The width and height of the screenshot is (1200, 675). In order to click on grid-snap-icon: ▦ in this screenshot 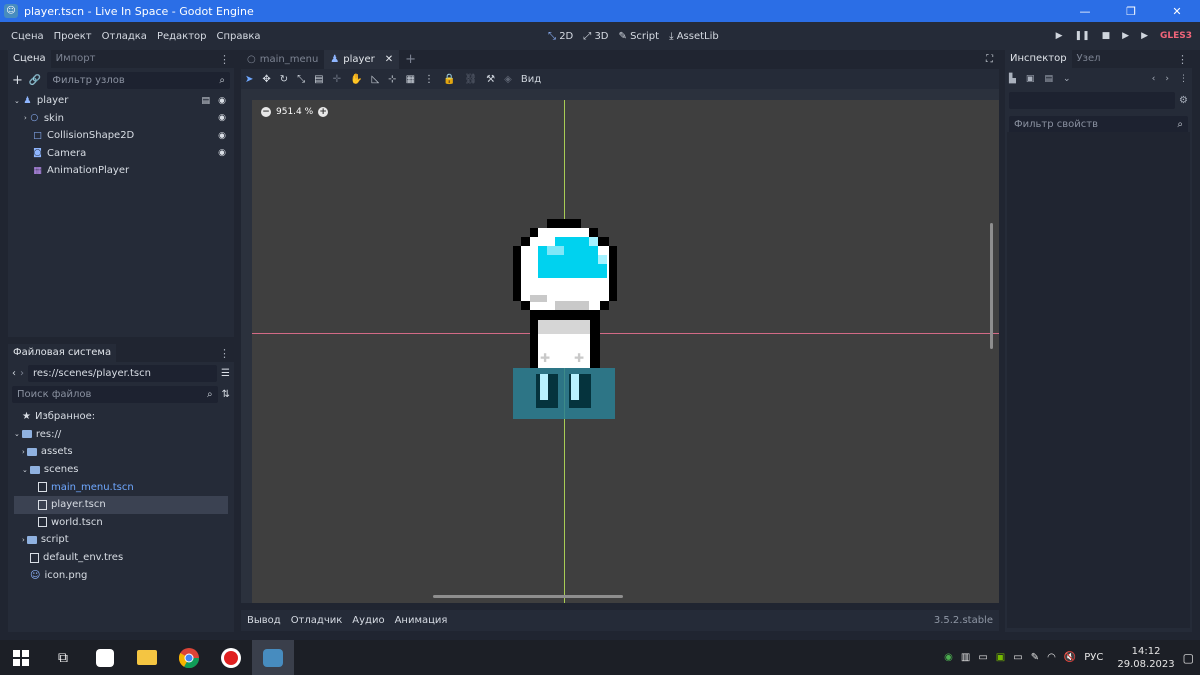, I will do `click(410, 79)`.